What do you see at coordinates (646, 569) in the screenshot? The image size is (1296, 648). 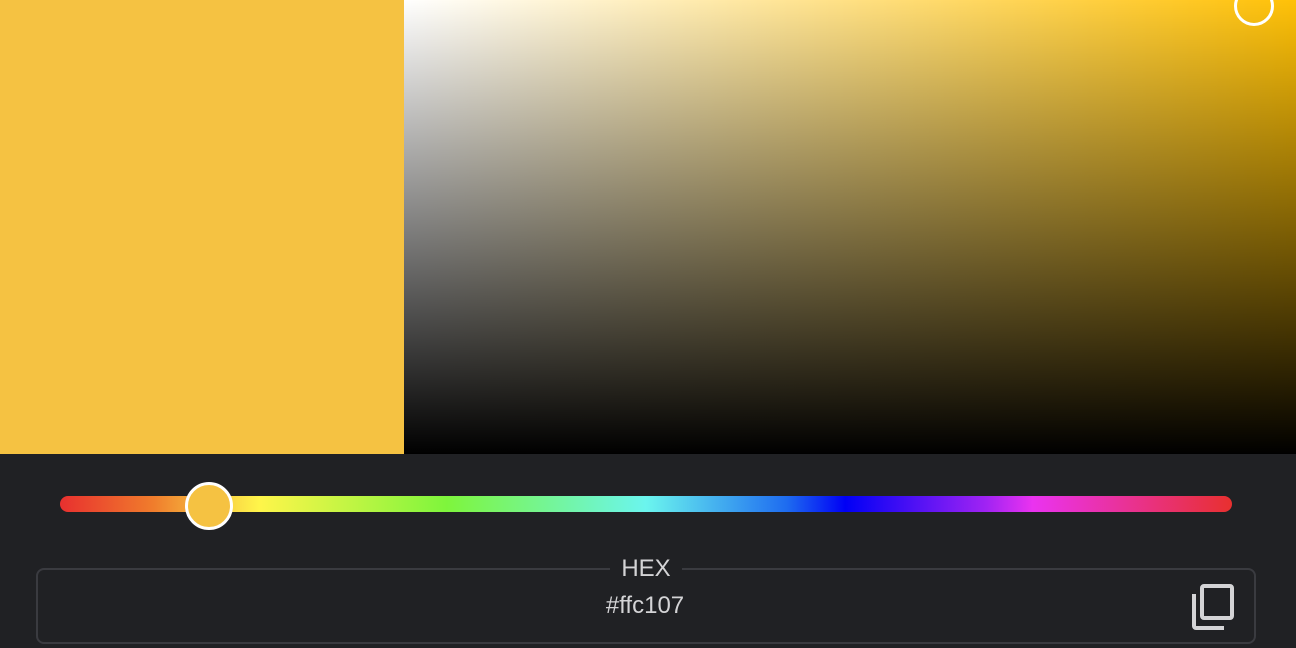 I see `hex-label: HEX` at bounding box center [646, 569].